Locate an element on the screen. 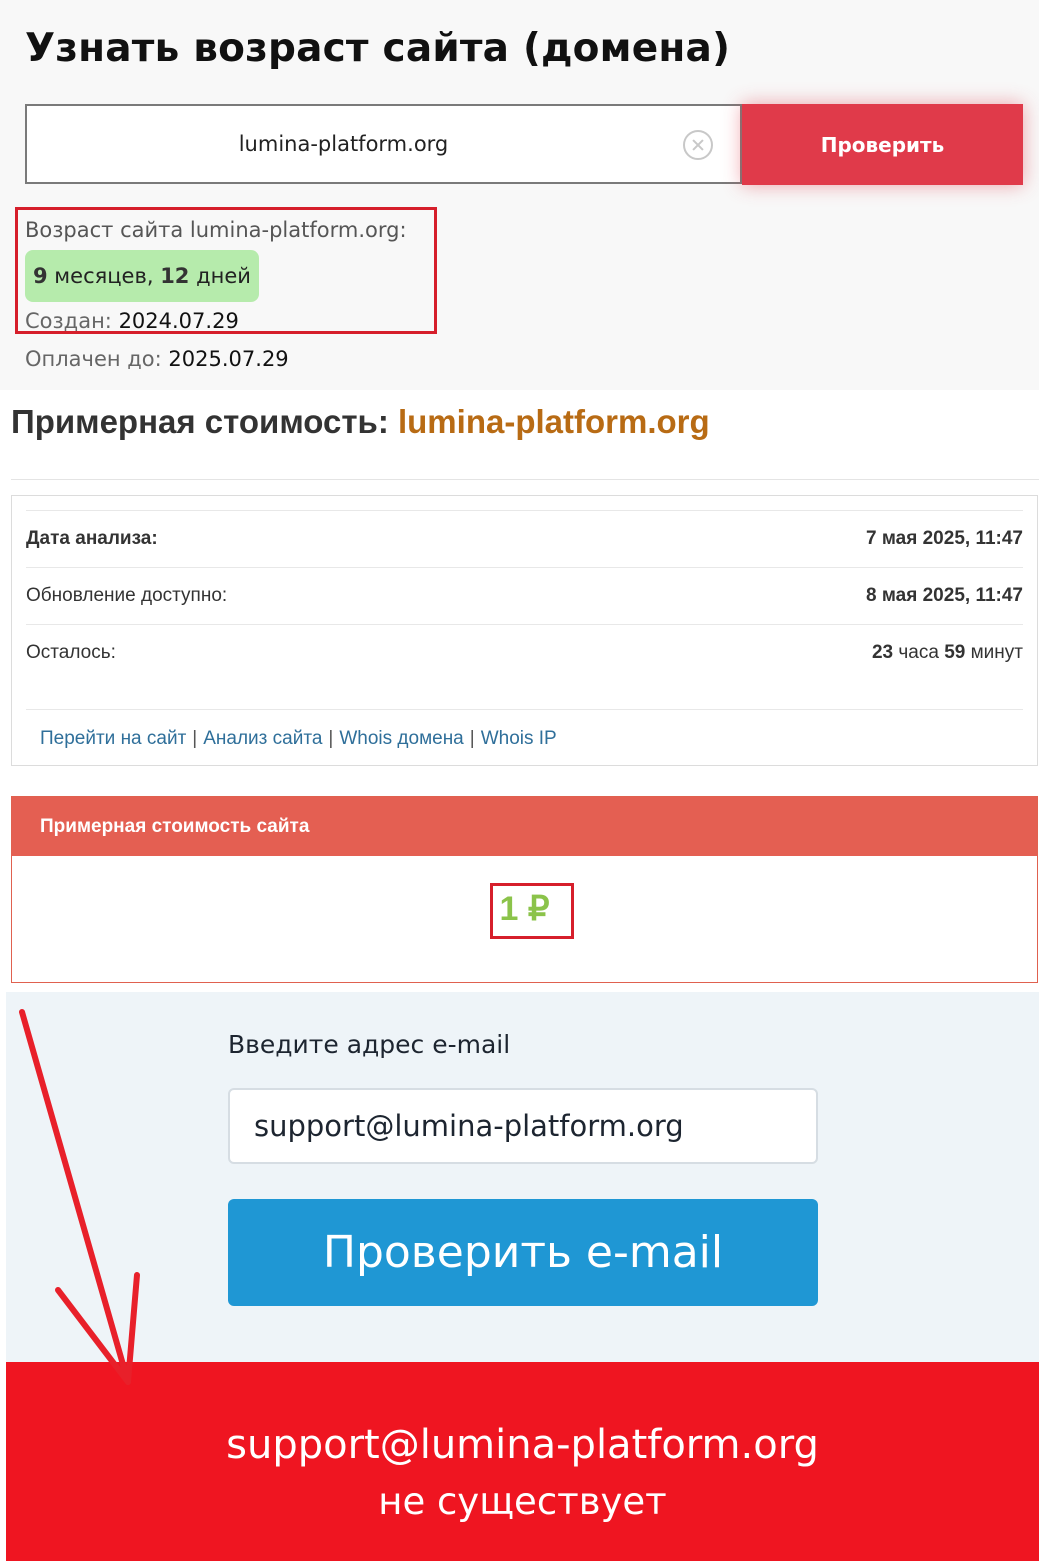  info-row-label: Дата анализа: is located at coordinates (92, 538).